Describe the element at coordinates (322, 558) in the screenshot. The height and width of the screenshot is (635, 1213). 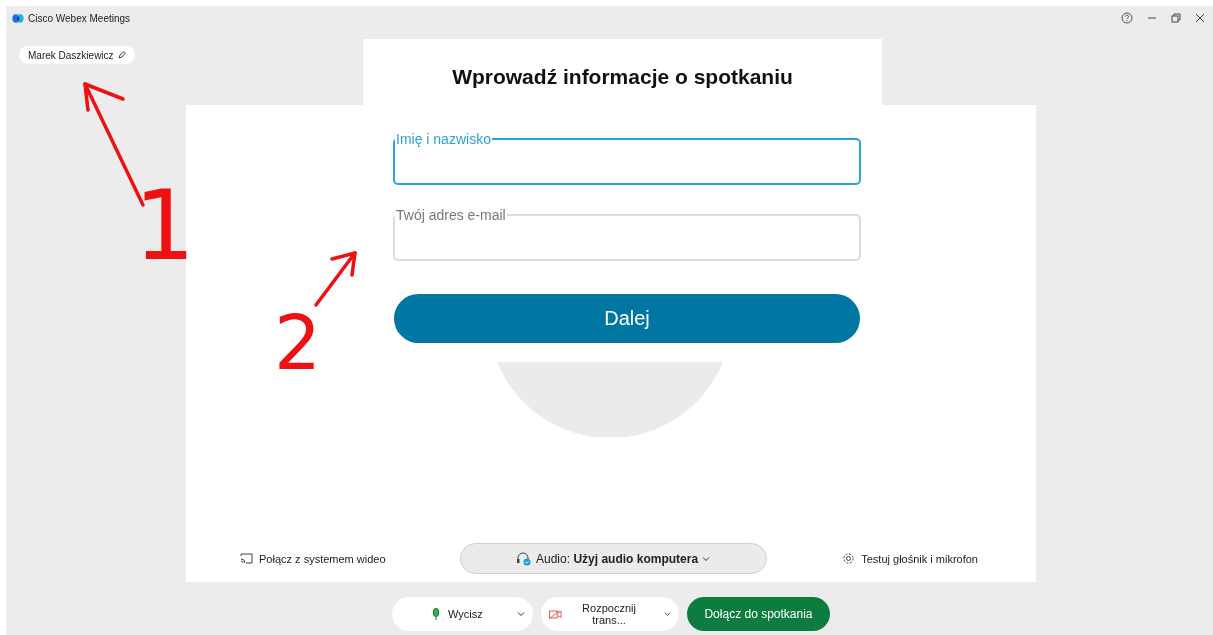
I see `video-system-link: Połącz z systemem wideo` at that location.